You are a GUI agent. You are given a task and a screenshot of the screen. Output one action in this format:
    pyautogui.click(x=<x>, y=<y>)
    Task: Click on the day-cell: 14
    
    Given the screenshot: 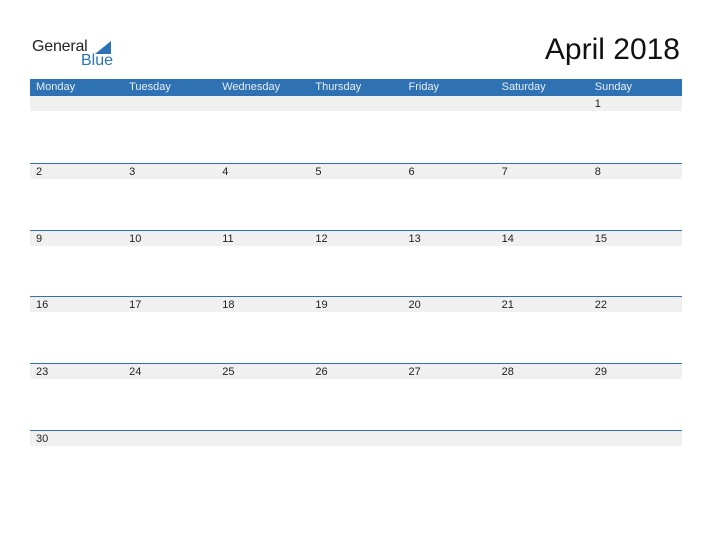 What is the action you would take?
    pyautogui.click(x=507, y=239)
    